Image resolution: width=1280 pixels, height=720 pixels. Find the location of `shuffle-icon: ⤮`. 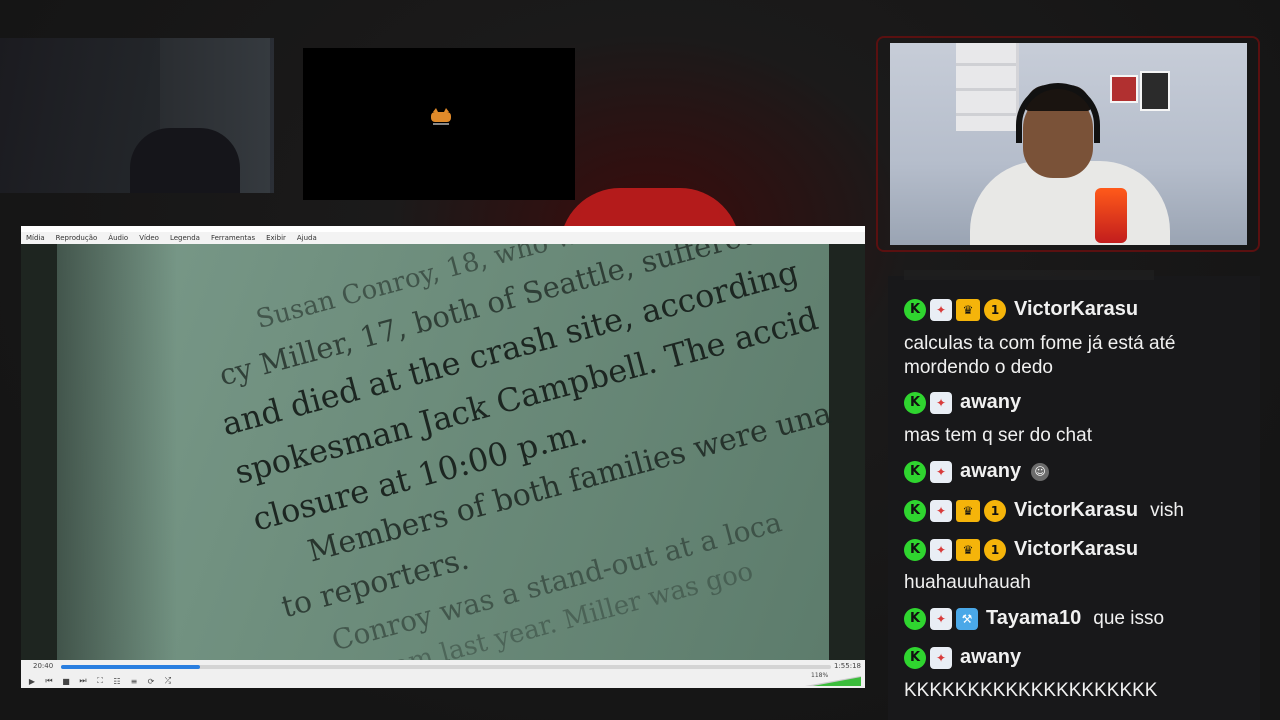

shuffle-icon: ⤮ is located at coordinates (168, 681).